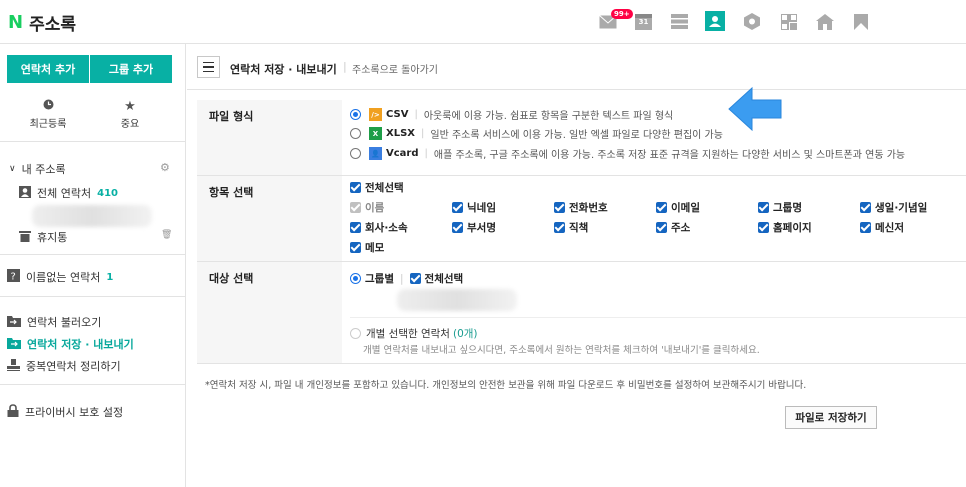 The width and height of the screenshot is (966, 487). I want to click on field-label: 부서명, so click(481, 228).